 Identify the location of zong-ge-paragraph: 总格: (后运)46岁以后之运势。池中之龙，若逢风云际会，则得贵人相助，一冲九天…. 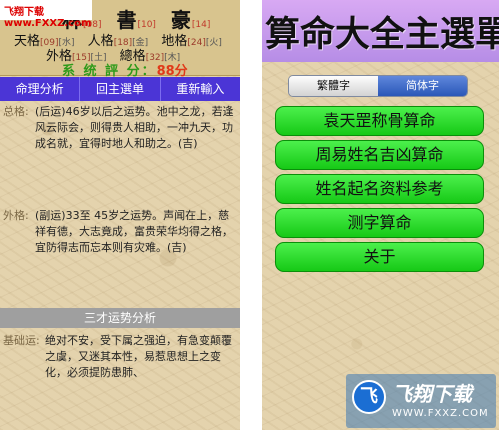
(120, 128).